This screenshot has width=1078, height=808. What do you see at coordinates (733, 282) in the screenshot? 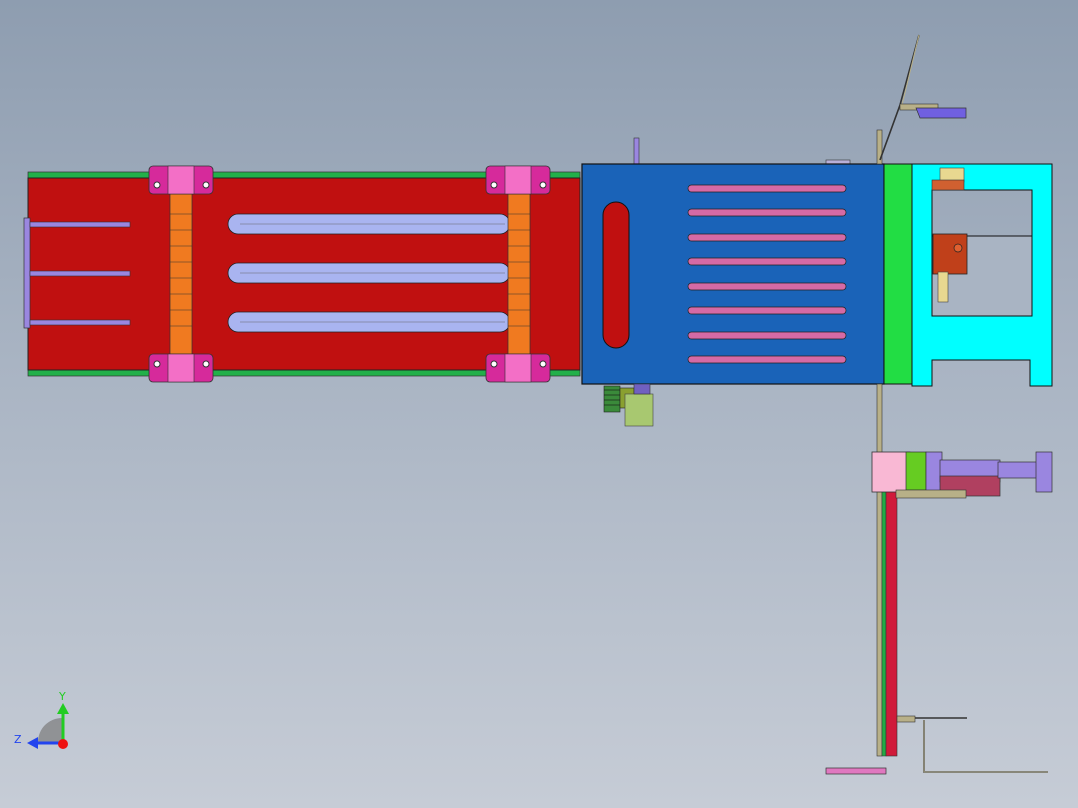
I see `blue-housing` at bounding box center [733, 282].